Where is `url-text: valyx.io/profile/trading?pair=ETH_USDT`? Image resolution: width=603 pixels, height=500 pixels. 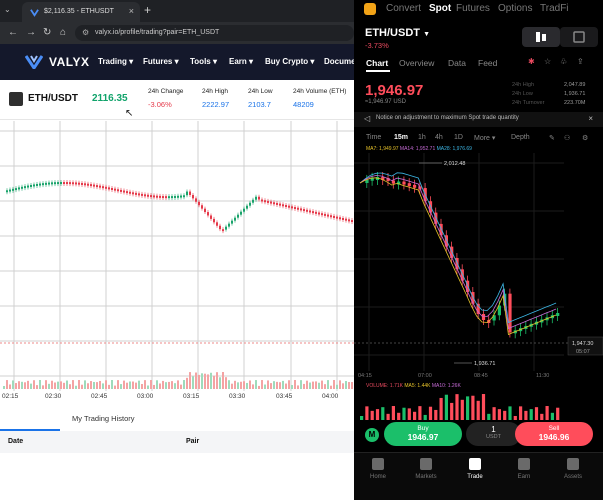 url-text: valyx.io/profile/trading?pair=ETH_USDT is located at coordinates (157, 32).